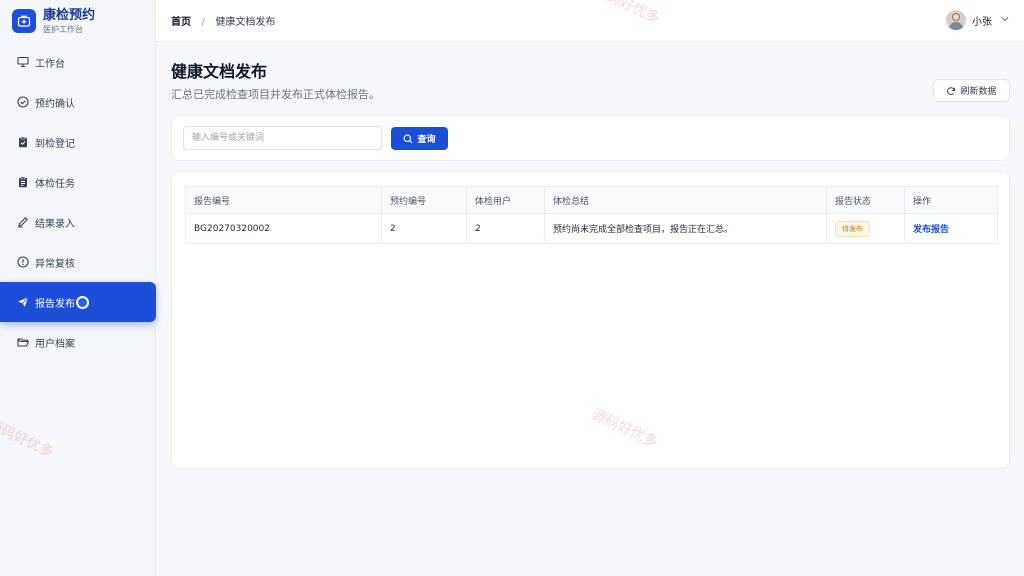  Describe the element at coordinates (63, 29) in the screenshot. I see `brand-subtitle: 医护工作台` at that location.